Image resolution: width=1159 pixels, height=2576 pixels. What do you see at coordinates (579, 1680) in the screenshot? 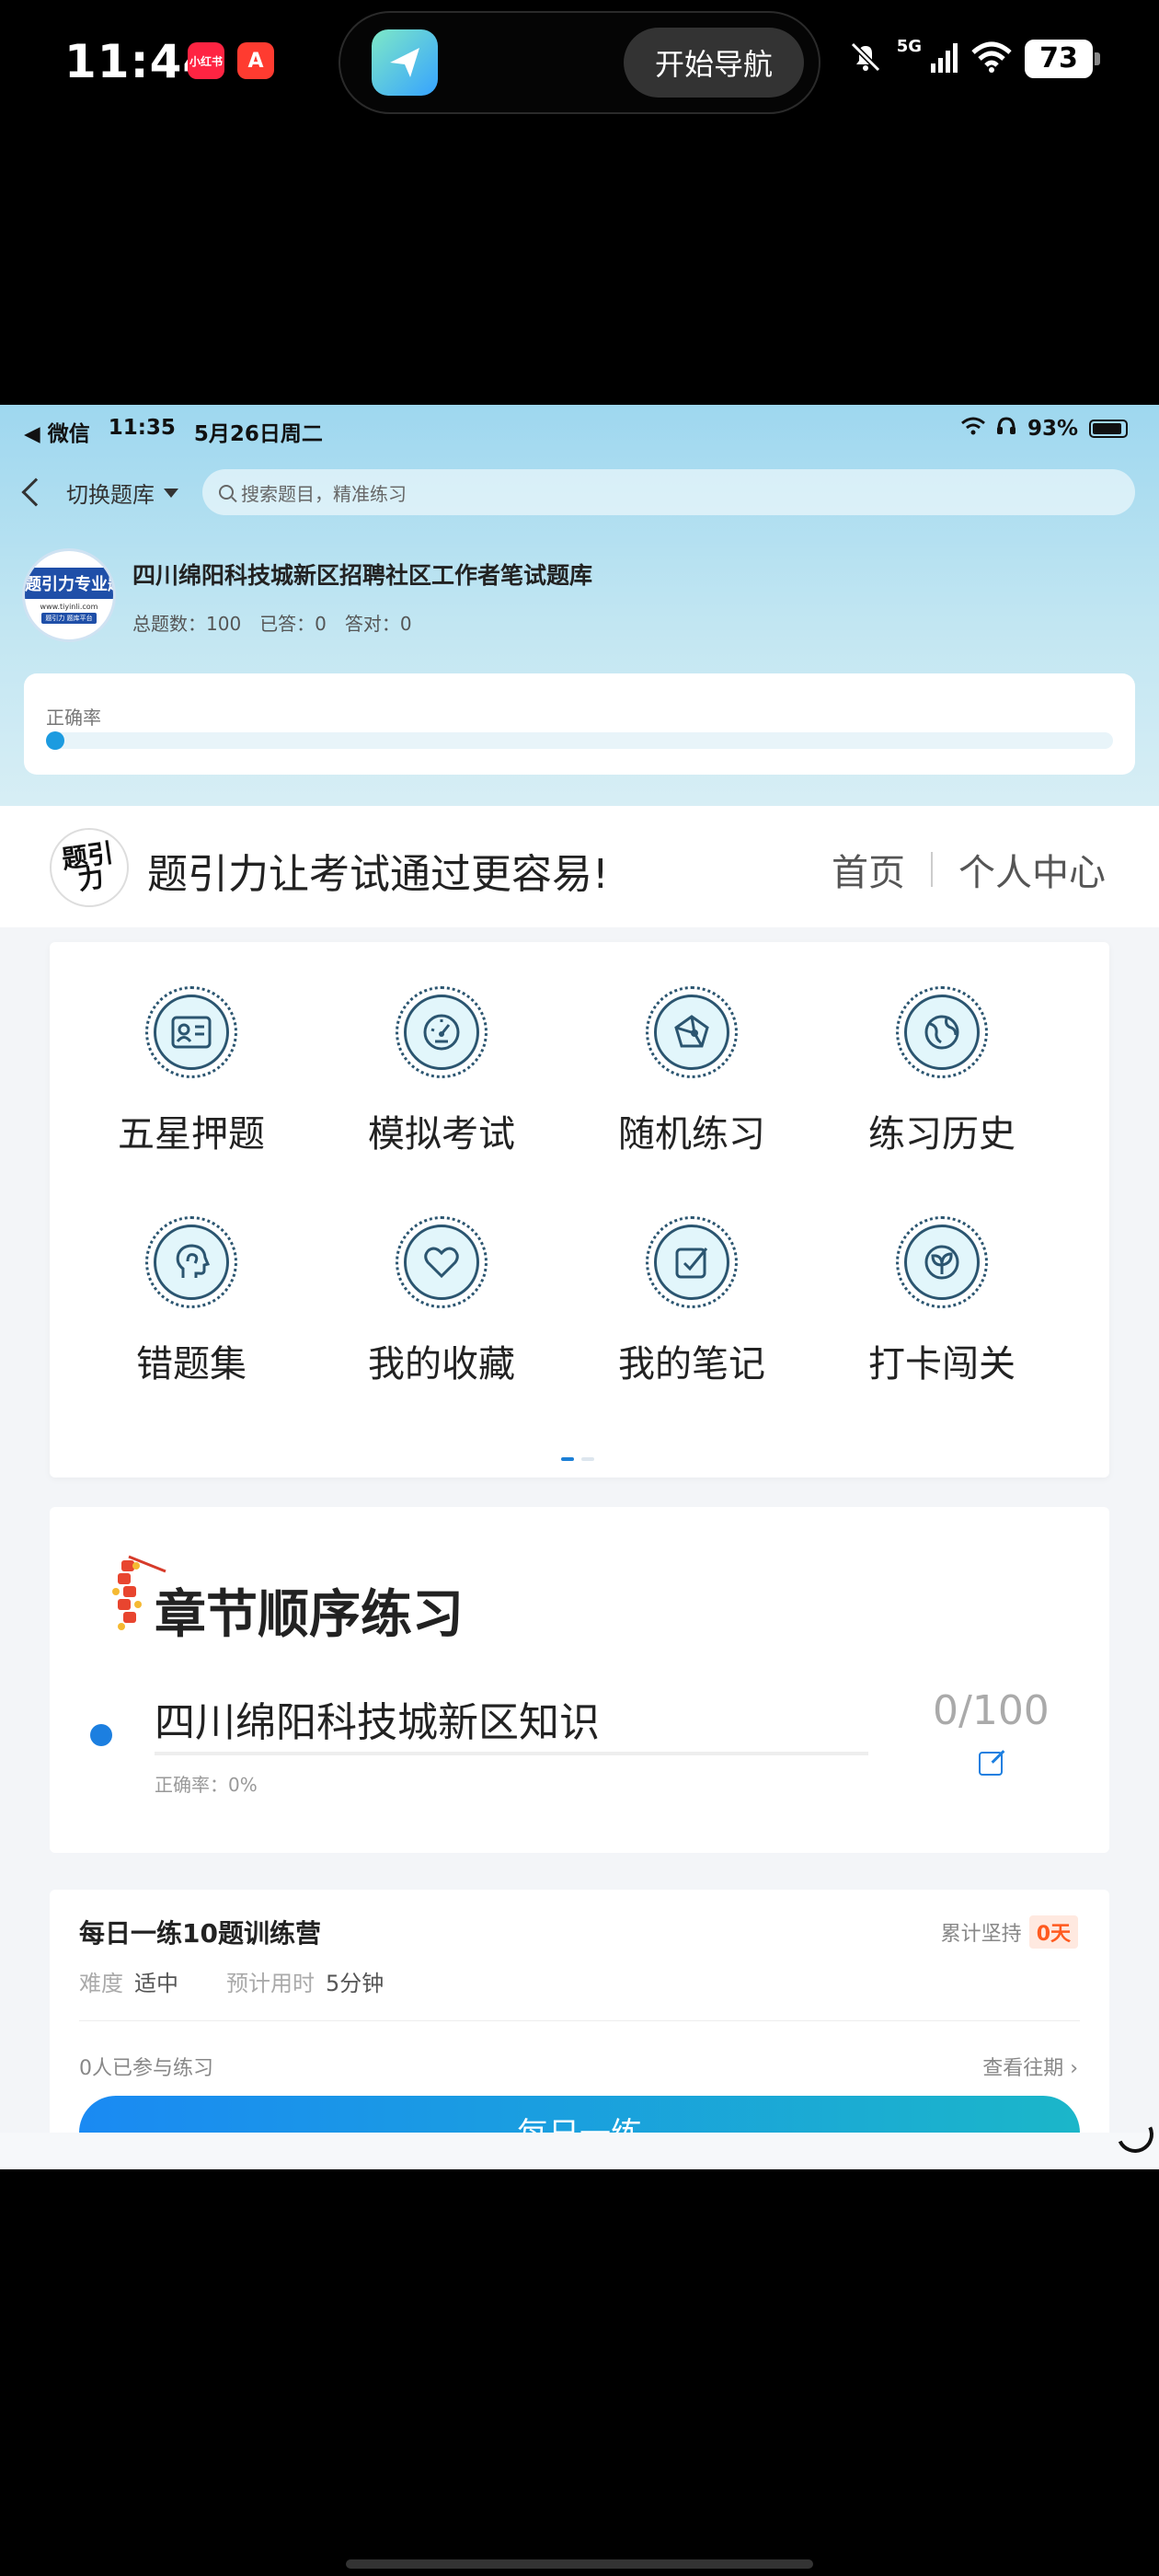
I see `chapter-practice-card: 章节顺序练习 四川绵阳科技城新区知识 正确率：0% 0/100` at bounding box center [579, 1680].